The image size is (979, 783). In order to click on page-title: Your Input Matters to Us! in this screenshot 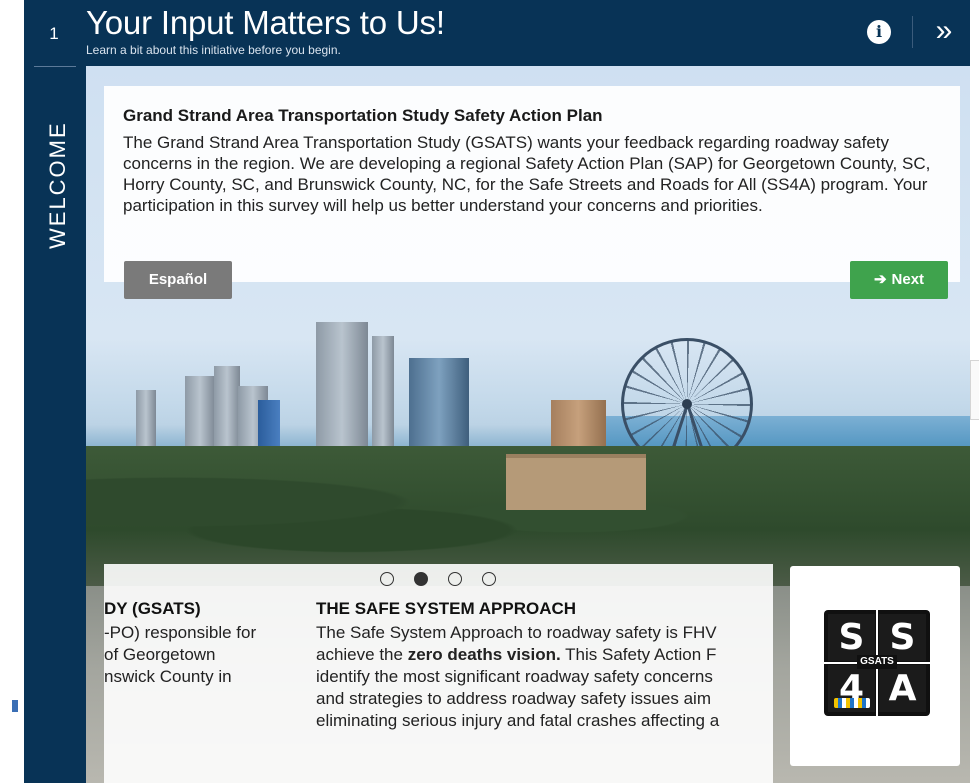, I will do `click(265, 22)`.